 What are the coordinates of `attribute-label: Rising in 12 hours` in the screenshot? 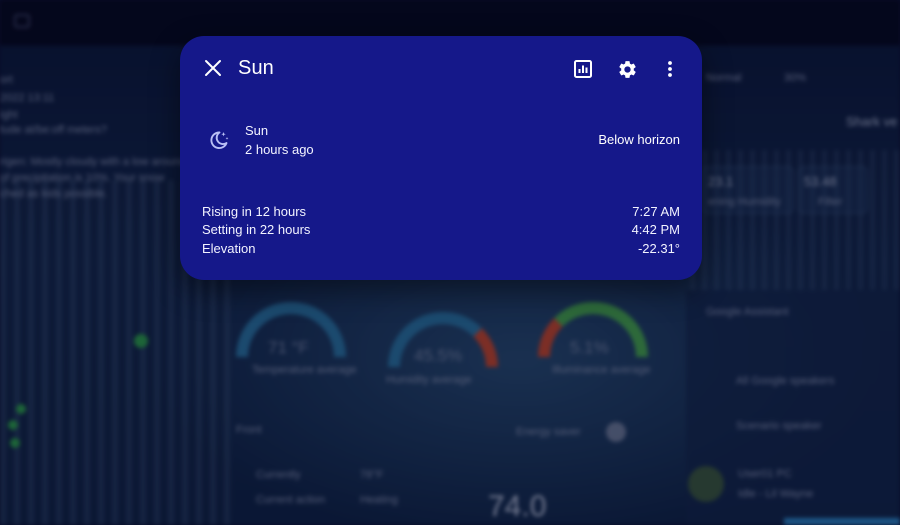 It's located at (254, 211).